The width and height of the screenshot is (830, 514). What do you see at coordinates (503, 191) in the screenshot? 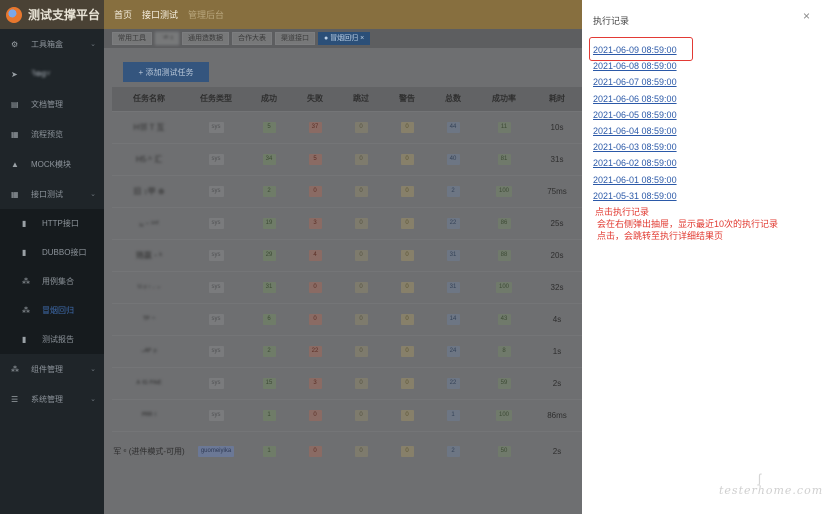
I see `success-rate: 100` at bounding box center [503, 191].